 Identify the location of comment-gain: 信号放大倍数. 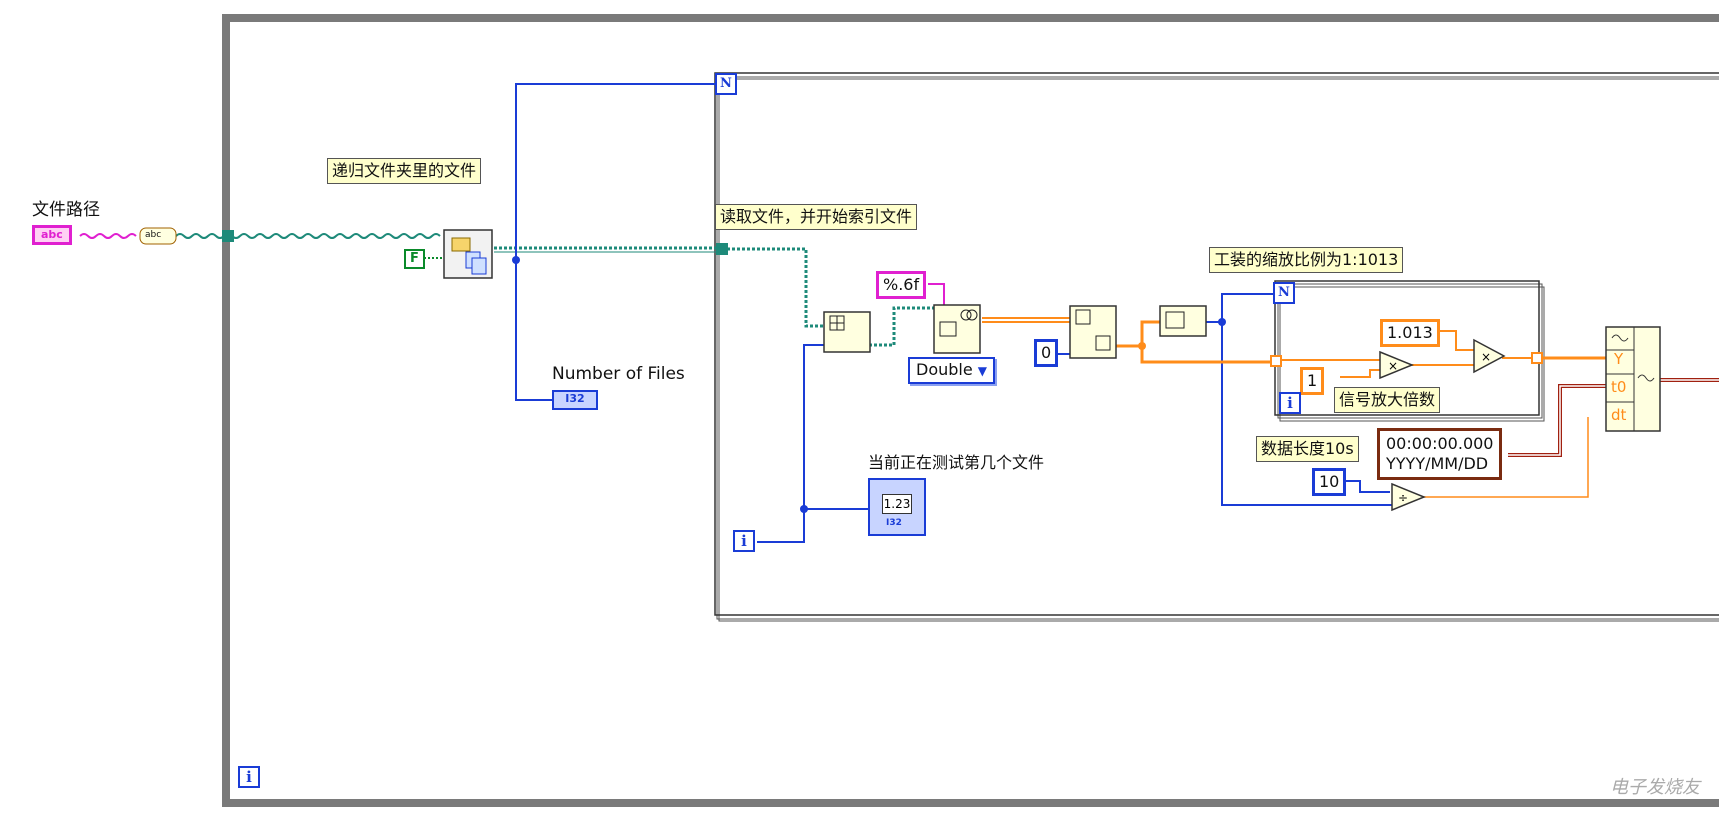
(1387, 400).